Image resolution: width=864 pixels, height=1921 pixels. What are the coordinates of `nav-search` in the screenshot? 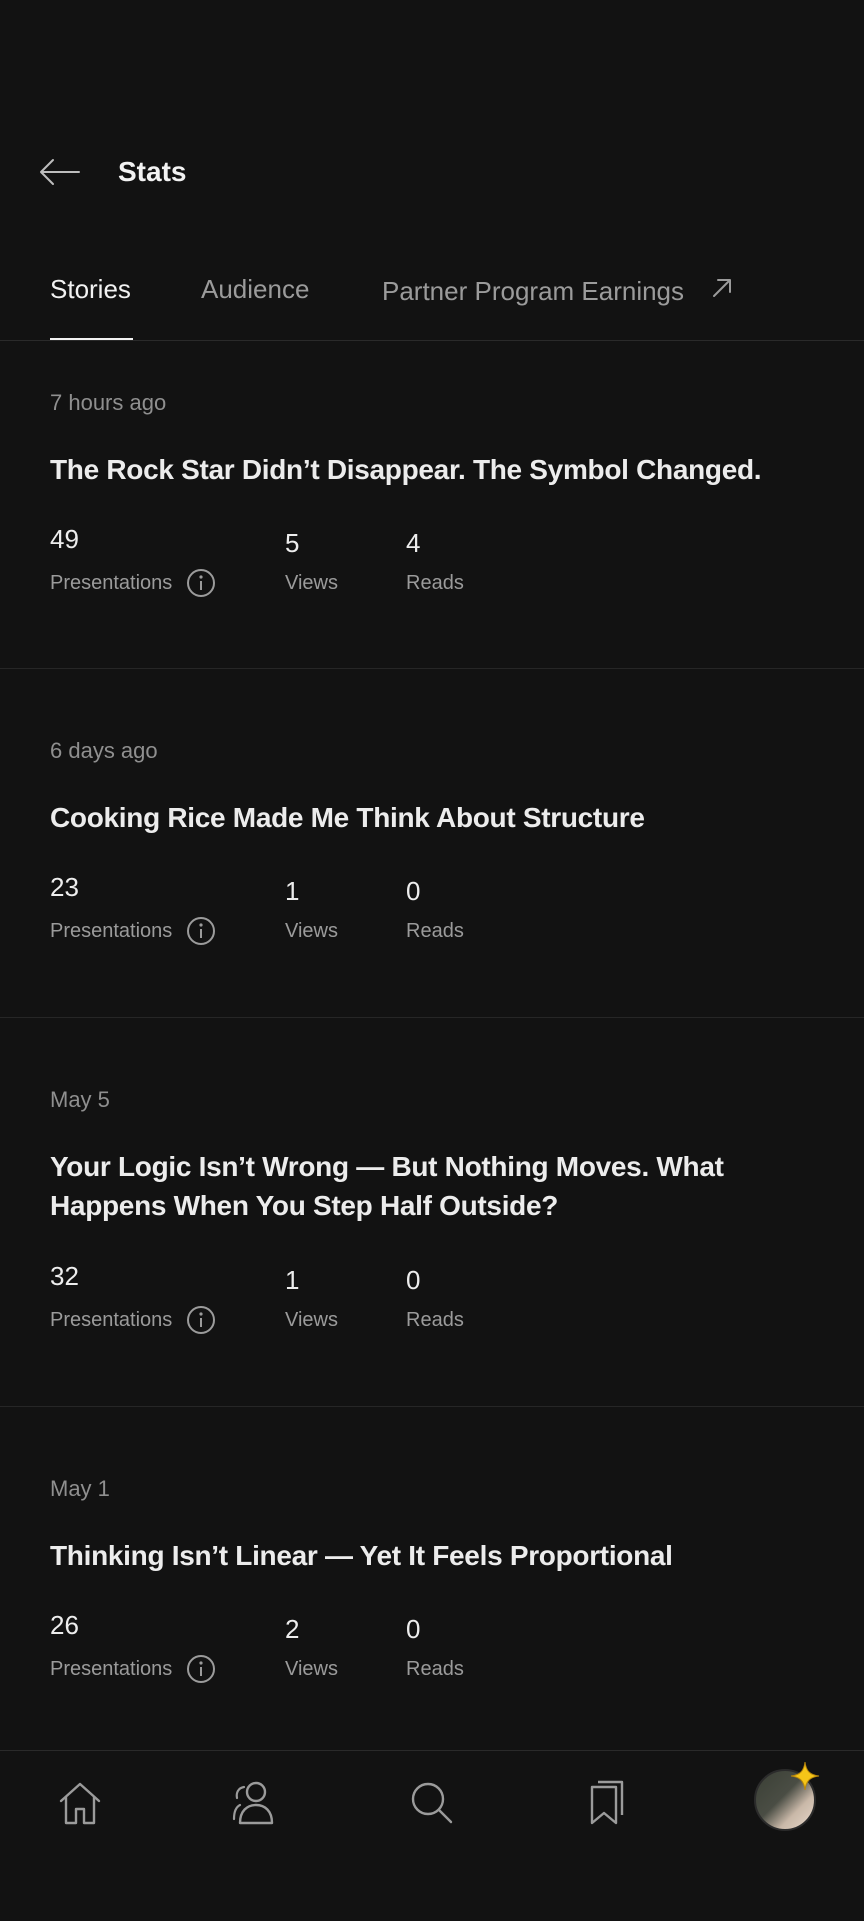 It's located at (432, 1803).